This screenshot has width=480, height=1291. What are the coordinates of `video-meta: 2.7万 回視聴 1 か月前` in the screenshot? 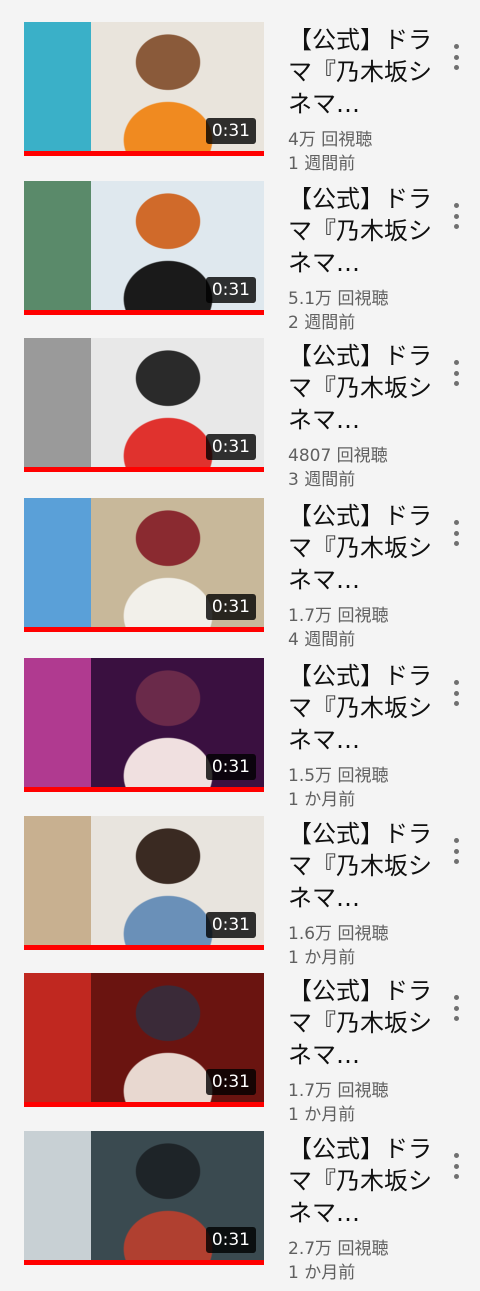 It's located at (338, 1261).